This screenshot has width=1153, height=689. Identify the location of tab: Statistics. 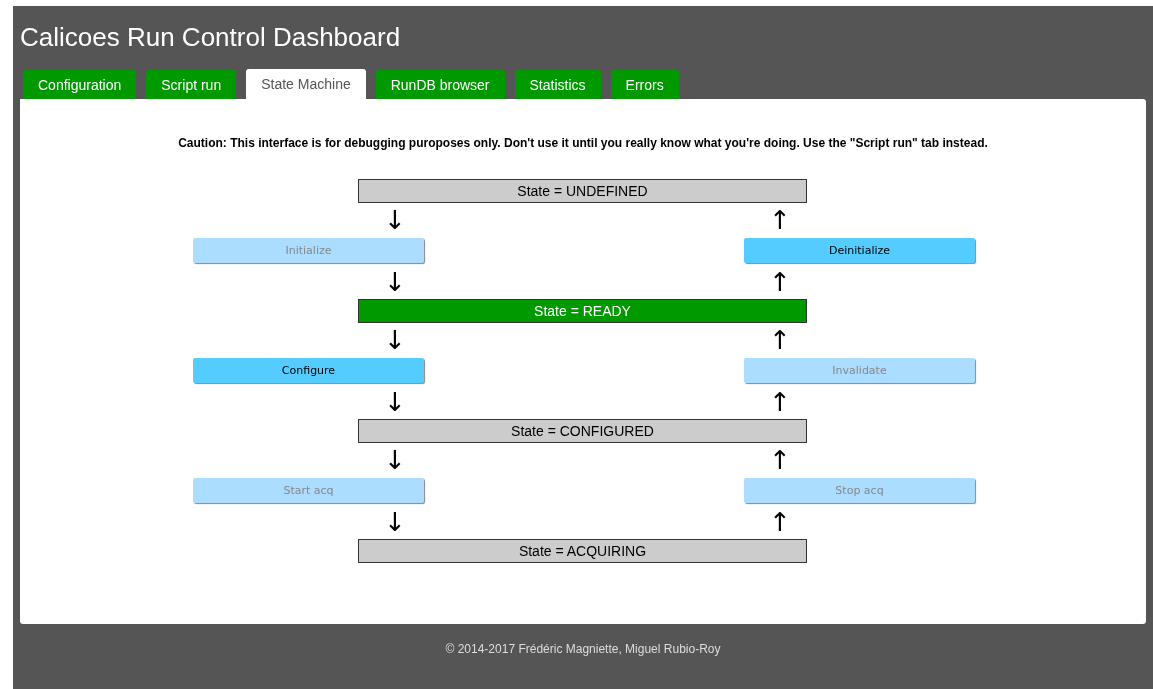
(557, 84).